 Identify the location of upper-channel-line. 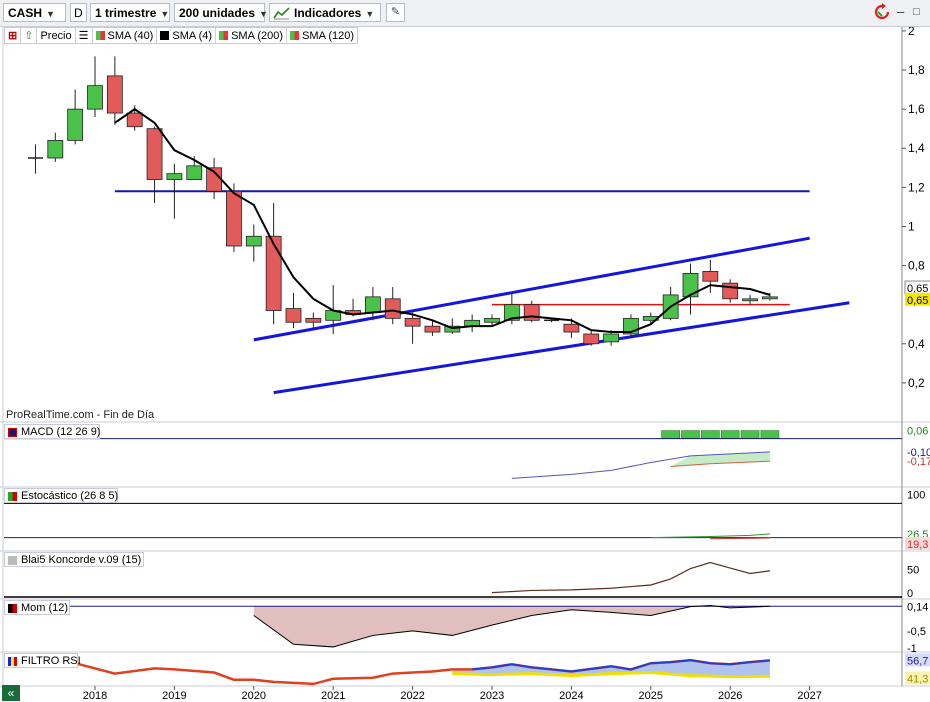
(531, 289).